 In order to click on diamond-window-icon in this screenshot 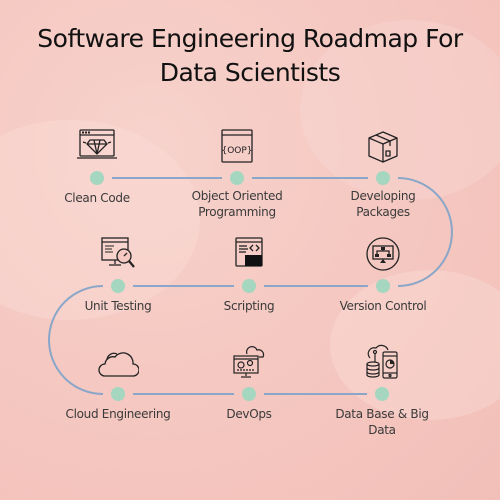, I will do `click(97, 144)`.